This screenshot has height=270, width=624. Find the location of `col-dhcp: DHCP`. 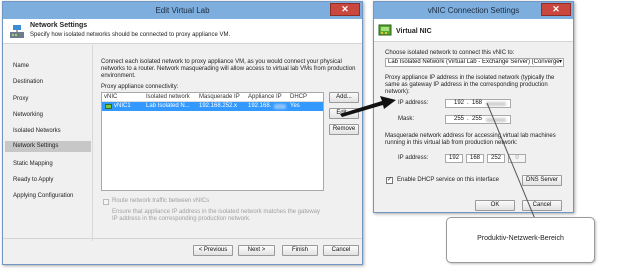

col-dhcp: DHCP is located at coordinates (298, 97).